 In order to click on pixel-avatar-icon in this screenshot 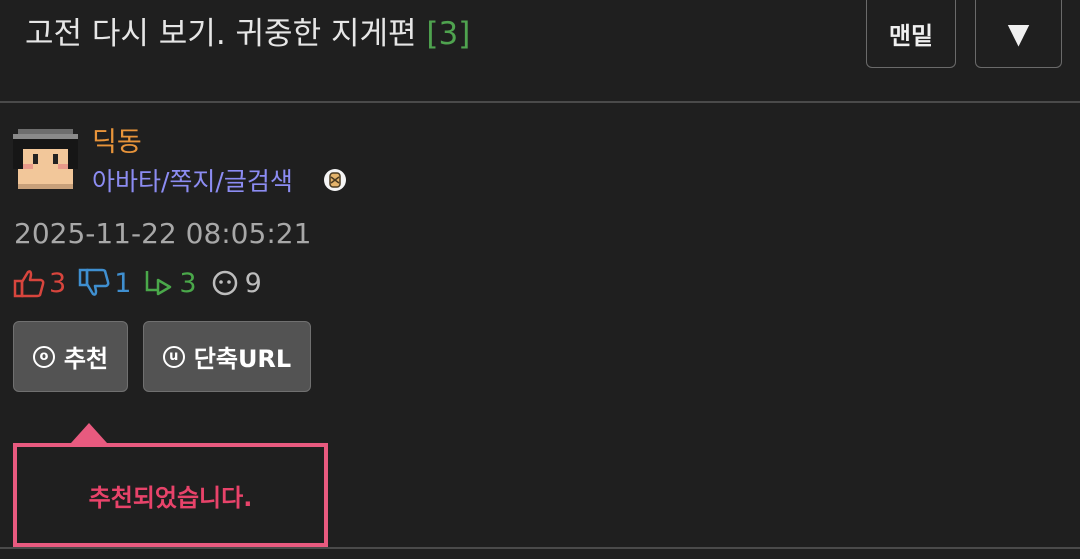, I will do `click(45, 156)`.